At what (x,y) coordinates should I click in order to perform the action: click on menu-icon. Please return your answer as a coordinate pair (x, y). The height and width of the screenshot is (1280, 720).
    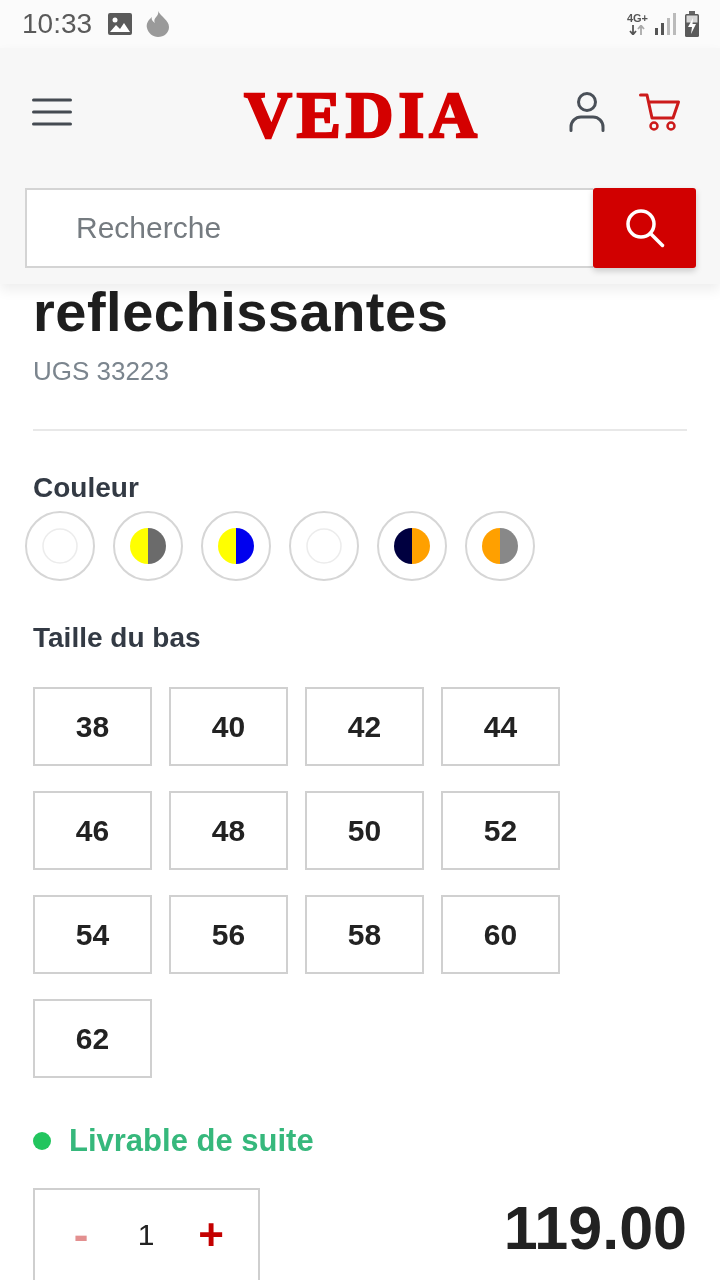
    Looking at the image, I should click on (52, 112).